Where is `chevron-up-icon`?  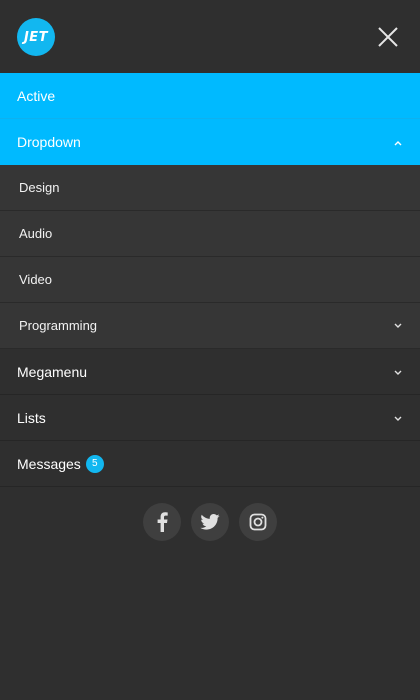
chevron-up-icon is located at coordinates (398, 142).